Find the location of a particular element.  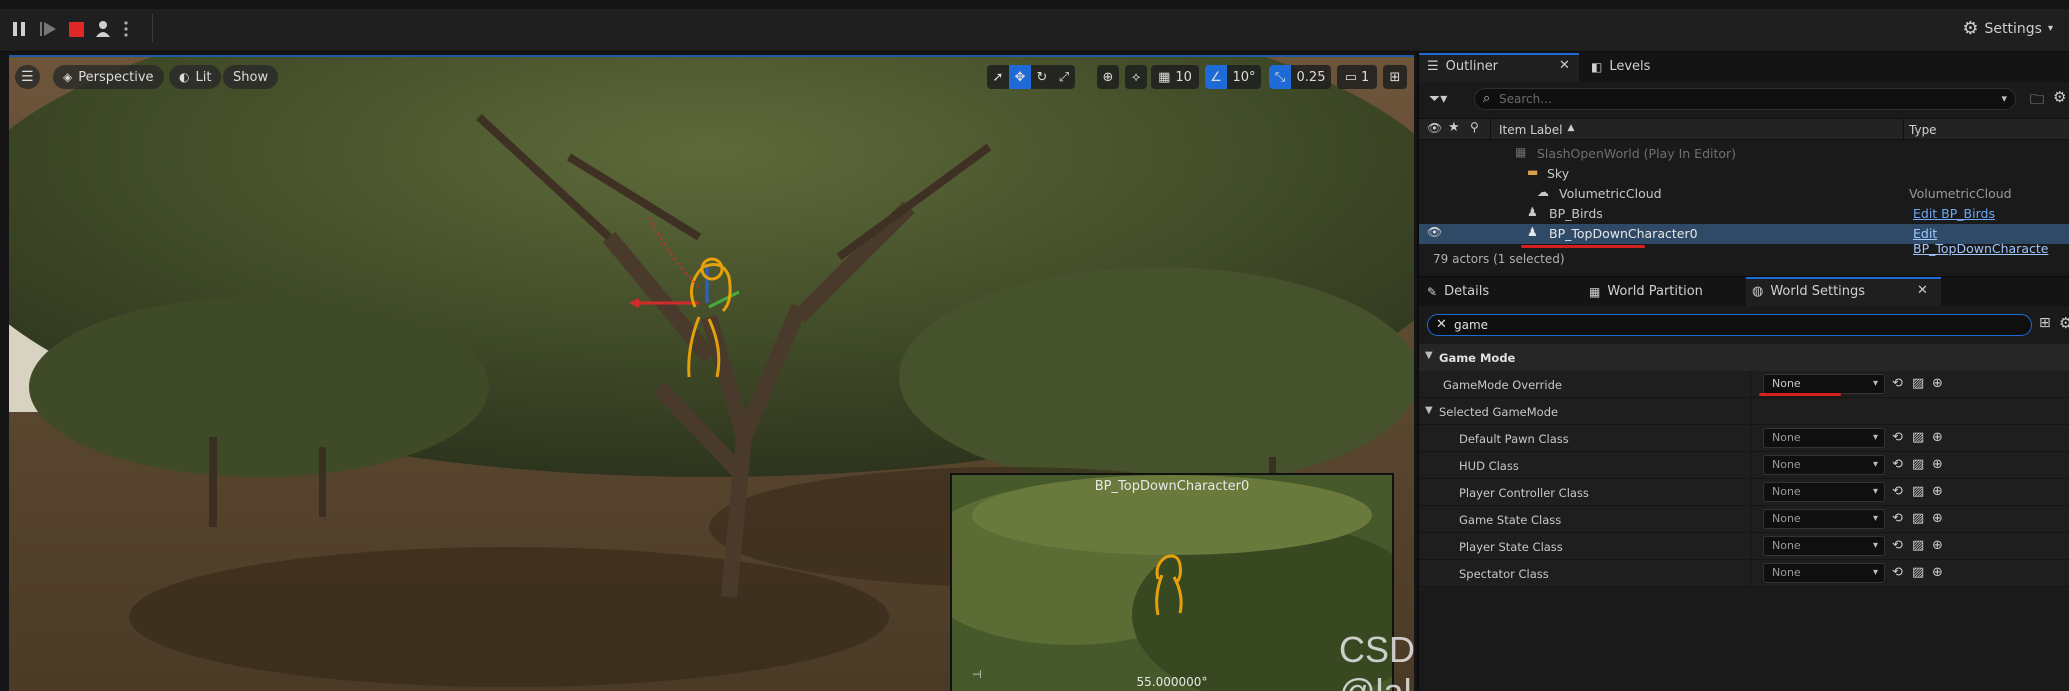

game-mode-section-header: ▼ Game Mode is located at coordinates (1744, 357).